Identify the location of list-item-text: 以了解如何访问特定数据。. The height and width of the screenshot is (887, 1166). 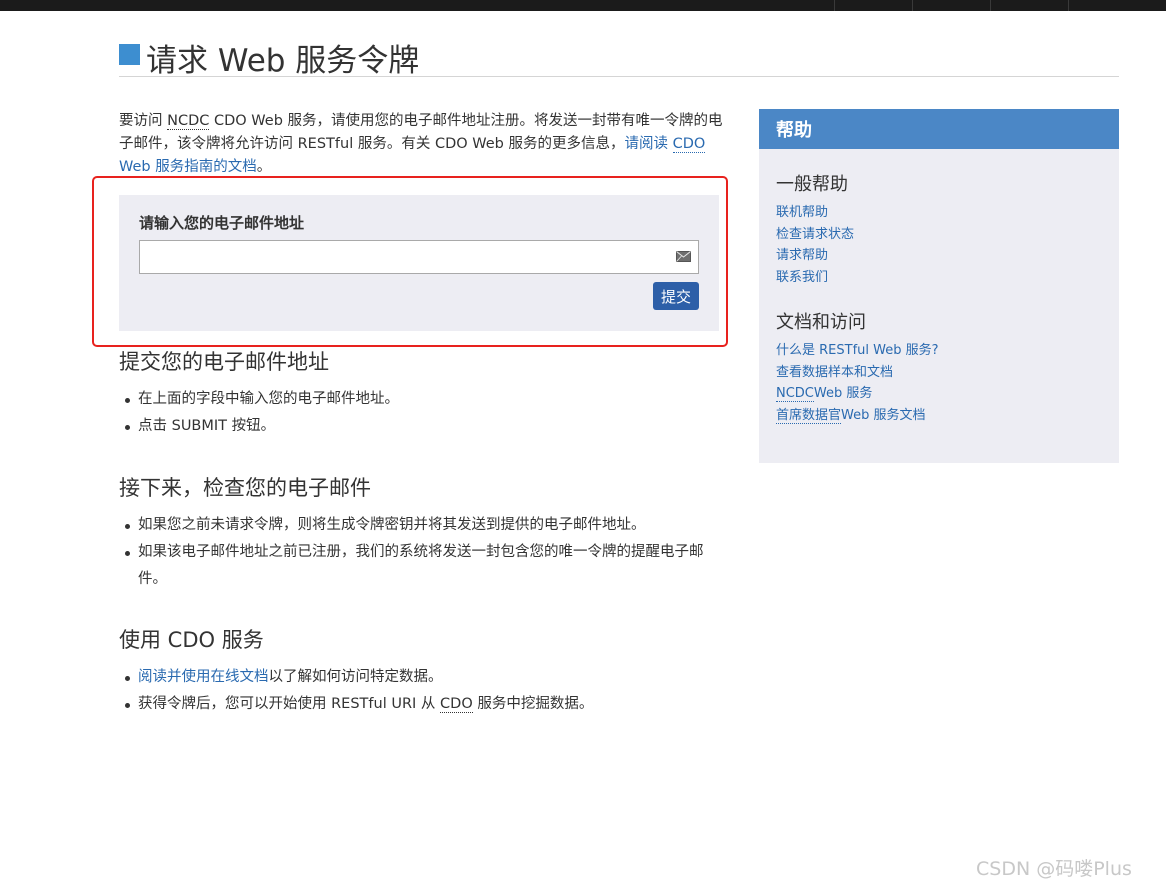
(355, 677).